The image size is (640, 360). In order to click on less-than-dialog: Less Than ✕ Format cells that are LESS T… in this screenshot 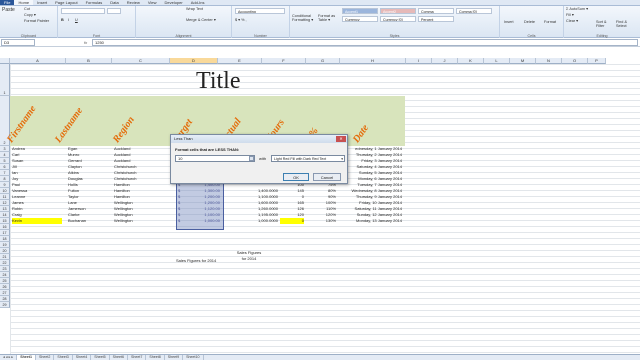, I will do `click(259, 159)`.